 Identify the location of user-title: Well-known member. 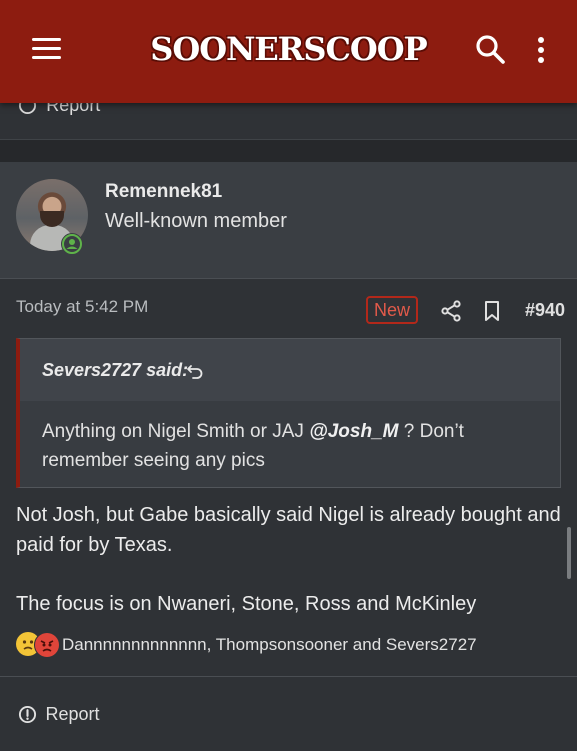
(196, 221).